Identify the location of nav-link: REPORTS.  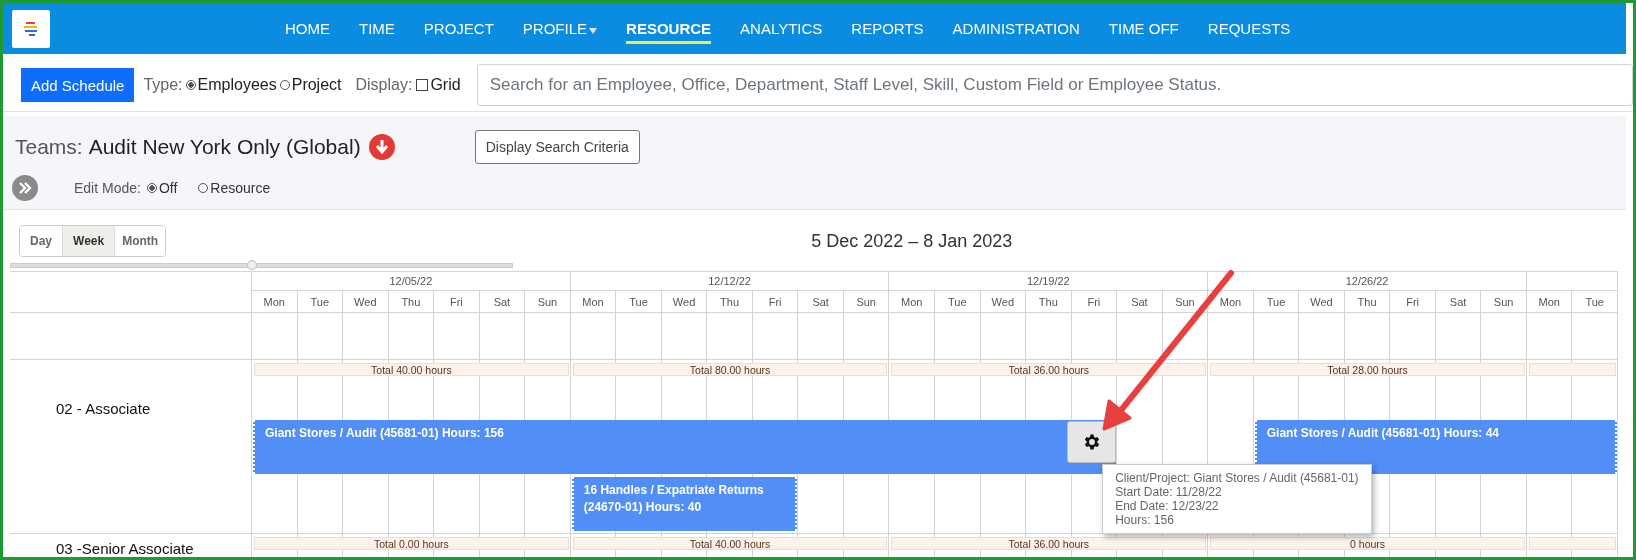
(887, 28).